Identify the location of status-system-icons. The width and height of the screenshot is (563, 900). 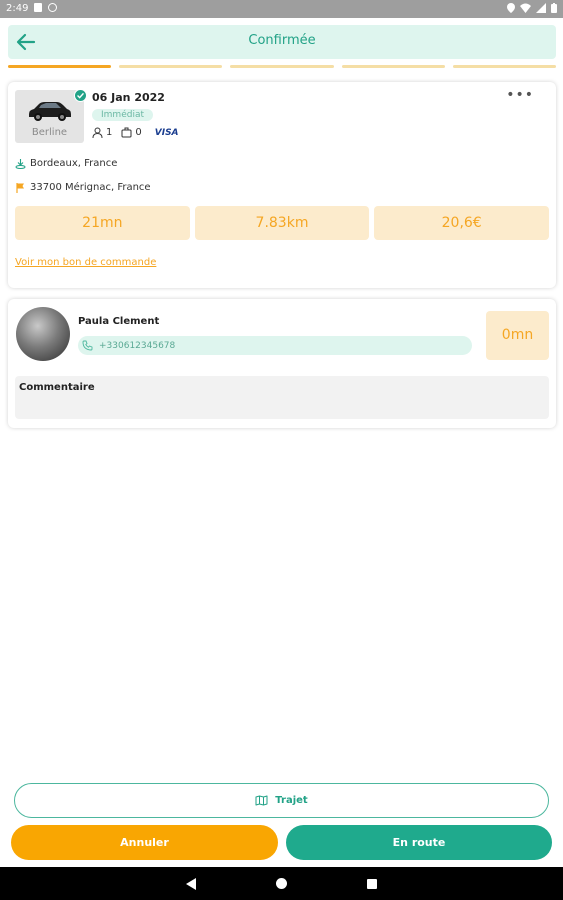
(532, 8).